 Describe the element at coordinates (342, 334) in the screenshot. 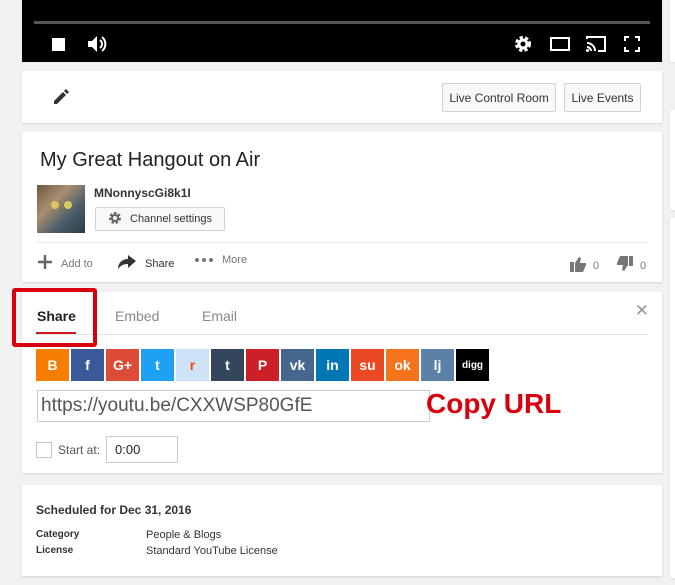

I see `tab-divider` at that location.